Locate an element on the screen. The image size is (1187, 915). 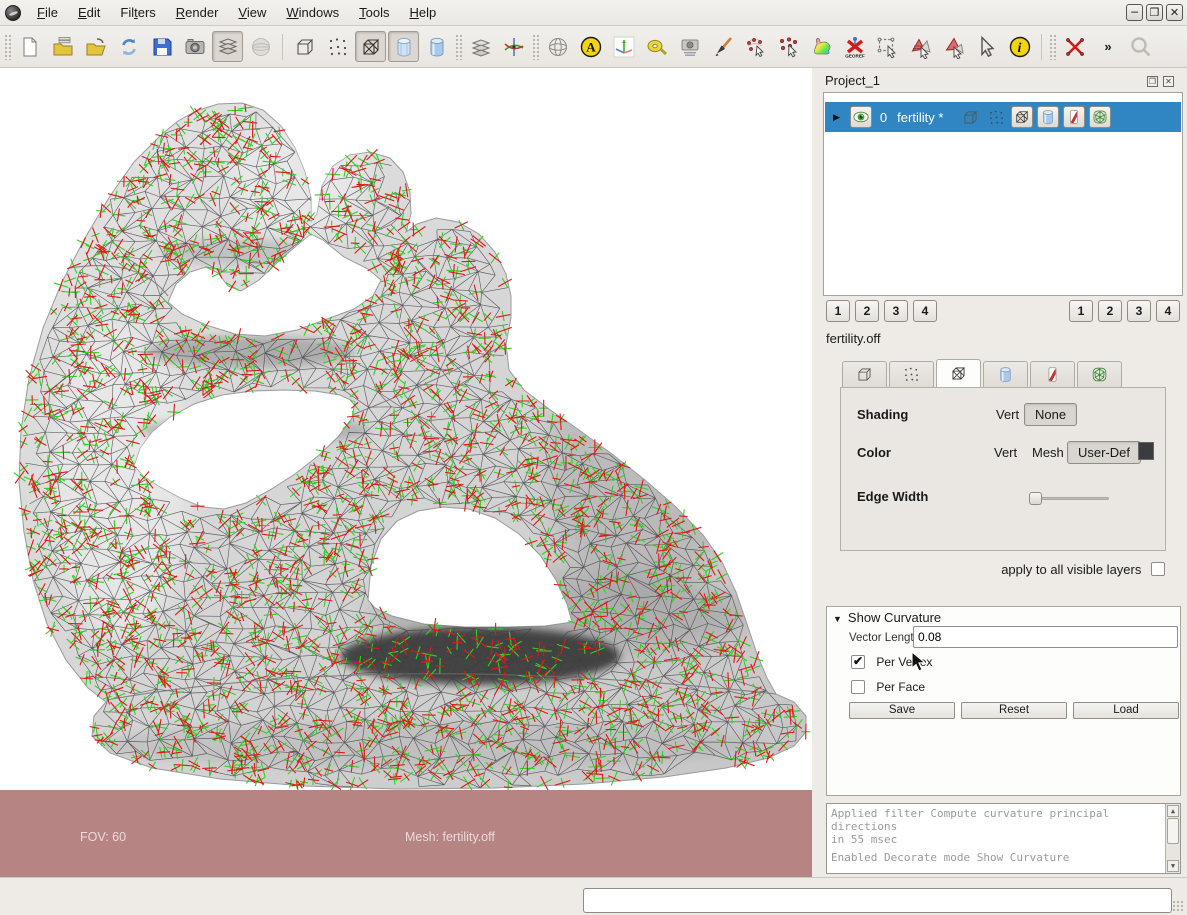
tab-draw-wireframe is located at coordinates (958, 373).